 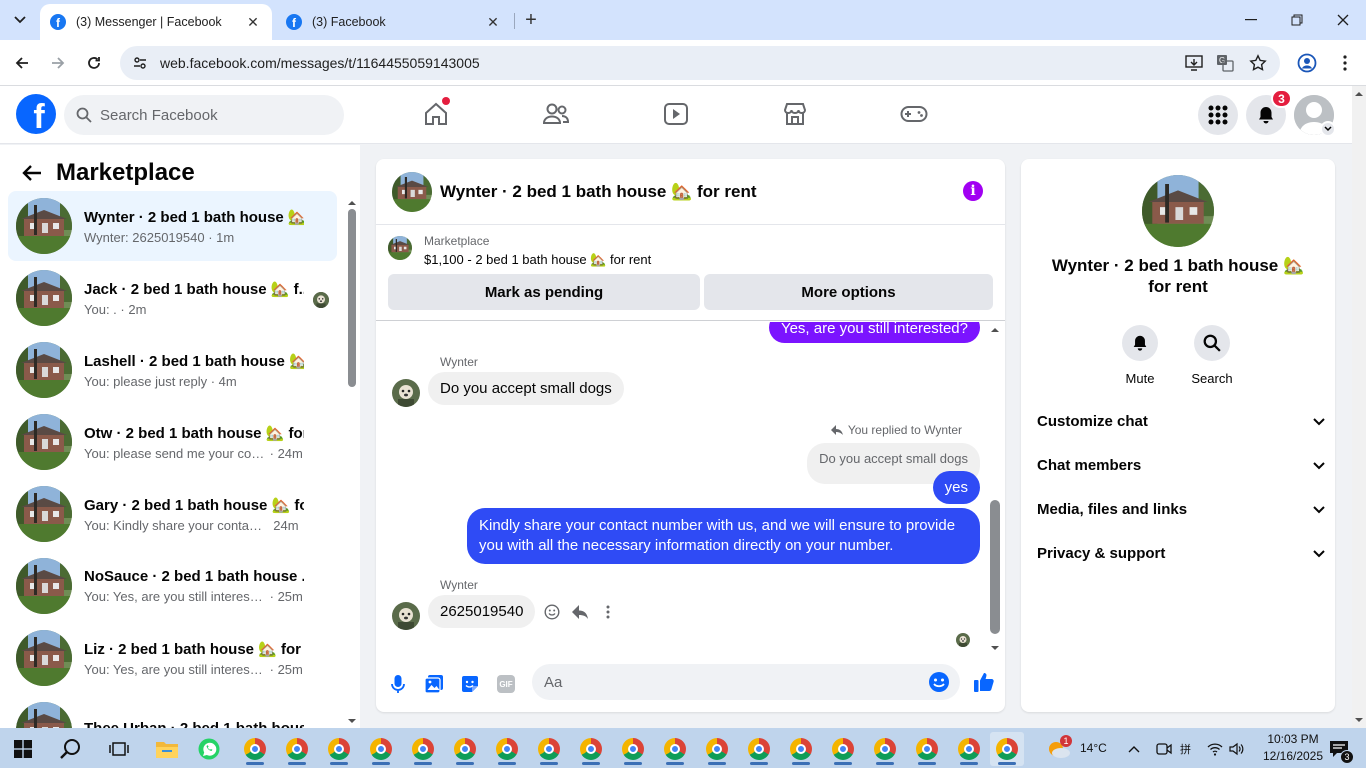 I want to click on whatsapp-button, so click(x=209, y=749).